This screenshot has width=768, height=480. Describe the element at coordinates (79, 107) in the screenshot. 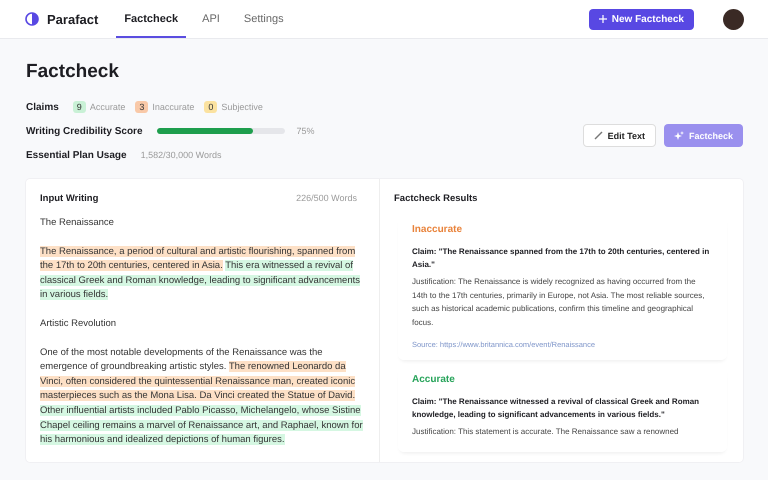

I see `count-badge: 9` at that location.